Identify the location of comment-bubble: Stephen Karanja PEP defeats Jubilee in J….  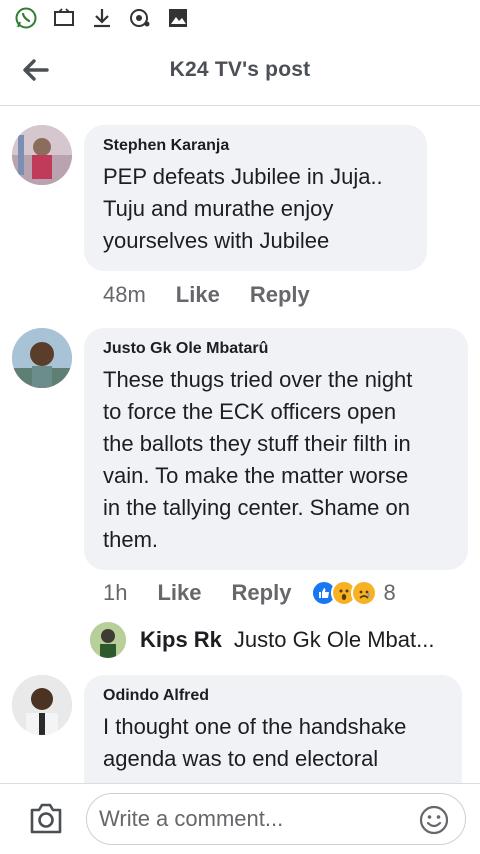
(255, 198).